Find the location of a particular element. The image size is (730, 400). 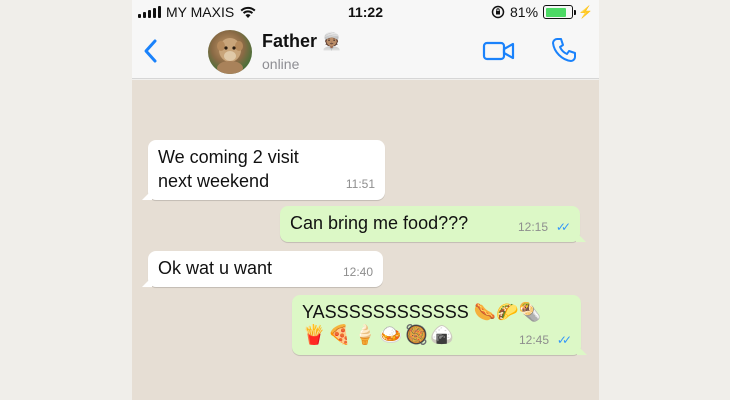

turban-emoji: 👳🏽 is located at coordinates (332, 41).